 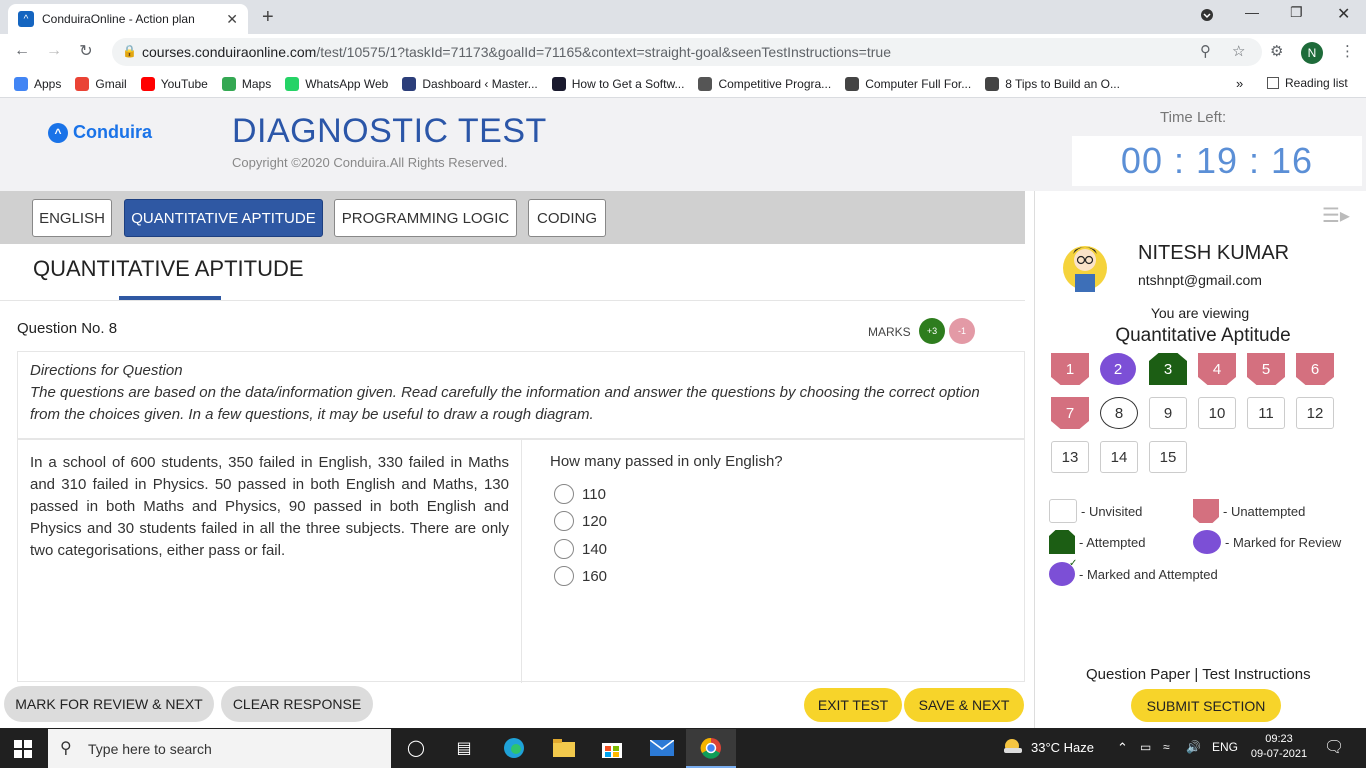 What do you see at coordinates (22, 51) in the screenshot?
I see `back-icon: ←` at bounding box center [22, 51].